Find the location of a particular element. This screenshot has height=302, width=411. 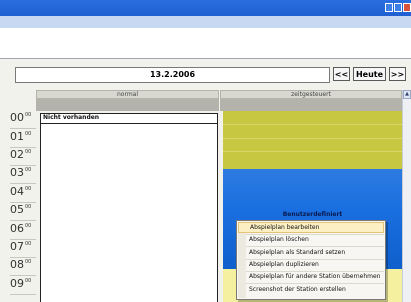

hour-value: 08 is located at coordinates (17, 264).